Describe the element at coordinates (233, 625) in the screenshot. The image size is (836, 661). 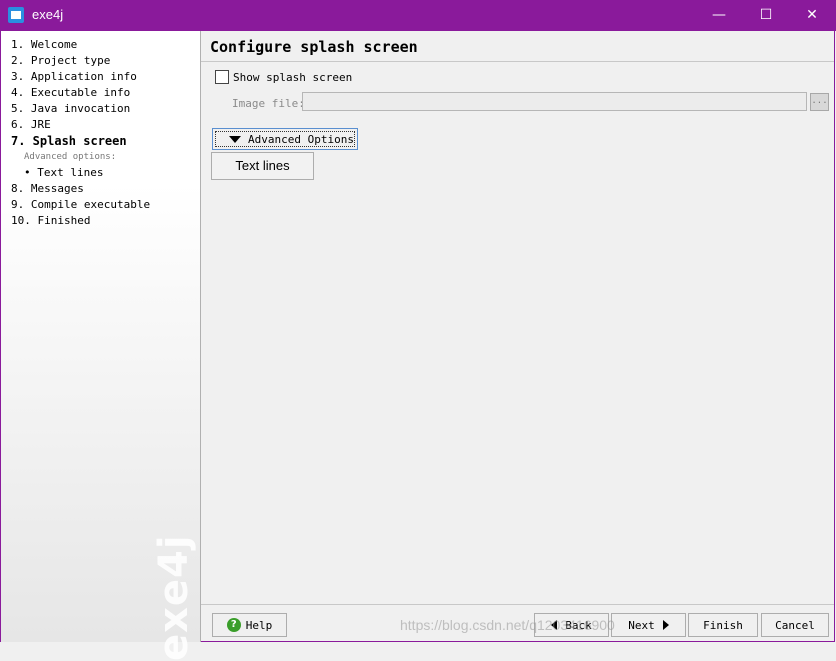
I see `help-icon: ?` at that location.